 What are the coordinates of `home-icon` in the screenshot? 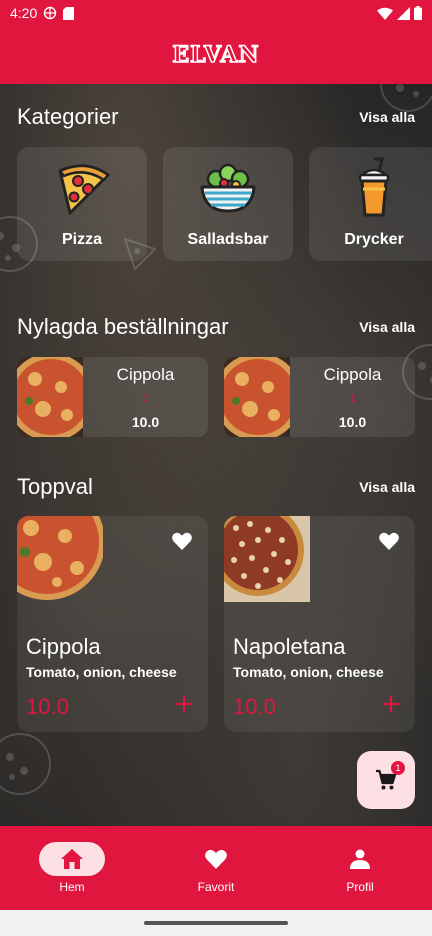 It's located at (72, 859).